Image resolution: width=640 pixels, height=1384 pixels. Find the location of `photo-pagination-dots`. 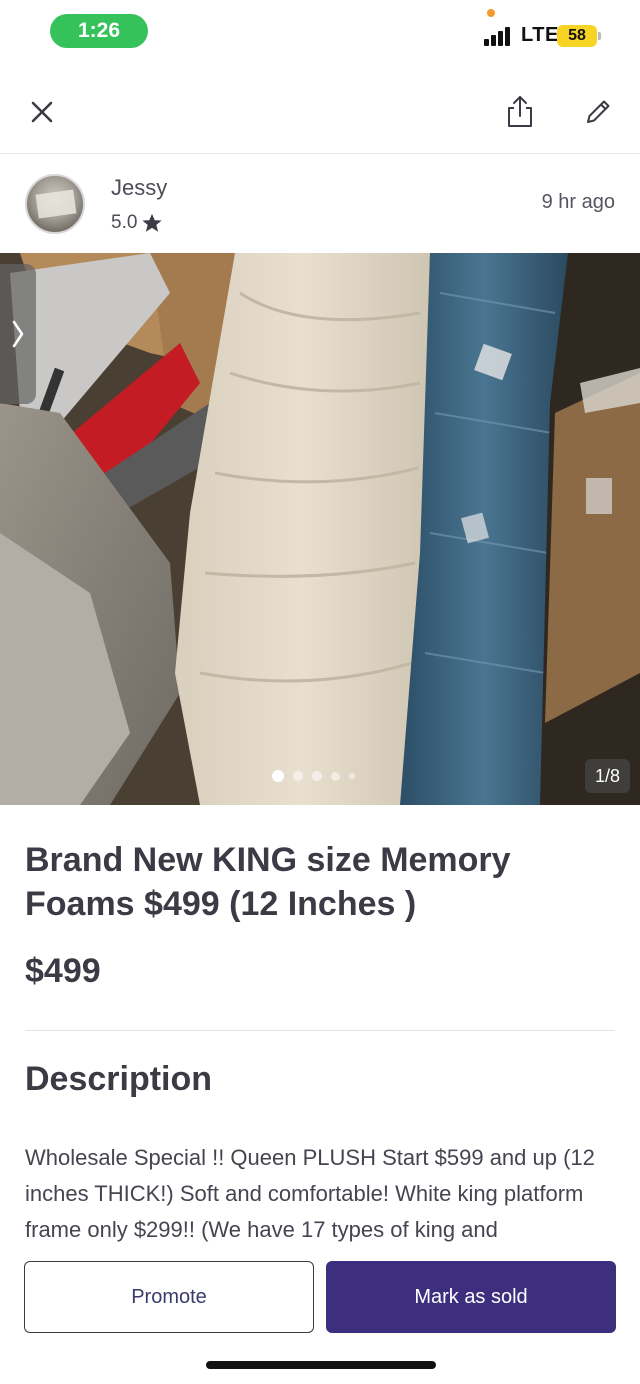

photo-pagination-dots is located at coordinates (318, 776).